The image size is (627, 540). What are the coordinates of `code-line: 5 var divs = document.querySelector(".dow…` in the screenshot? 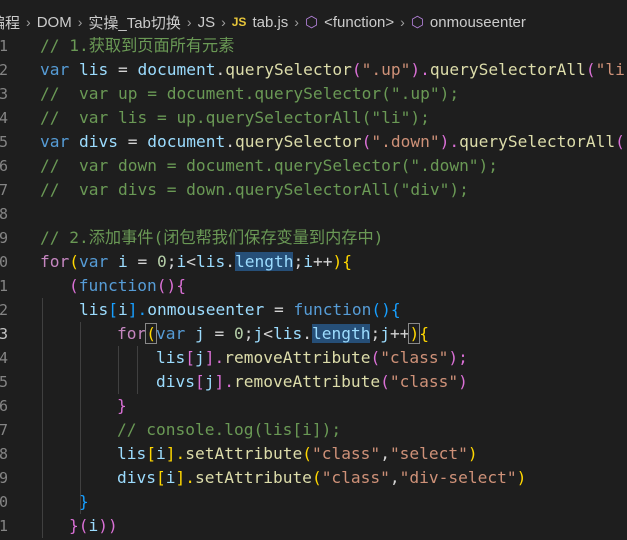 It's located at (313, 142).